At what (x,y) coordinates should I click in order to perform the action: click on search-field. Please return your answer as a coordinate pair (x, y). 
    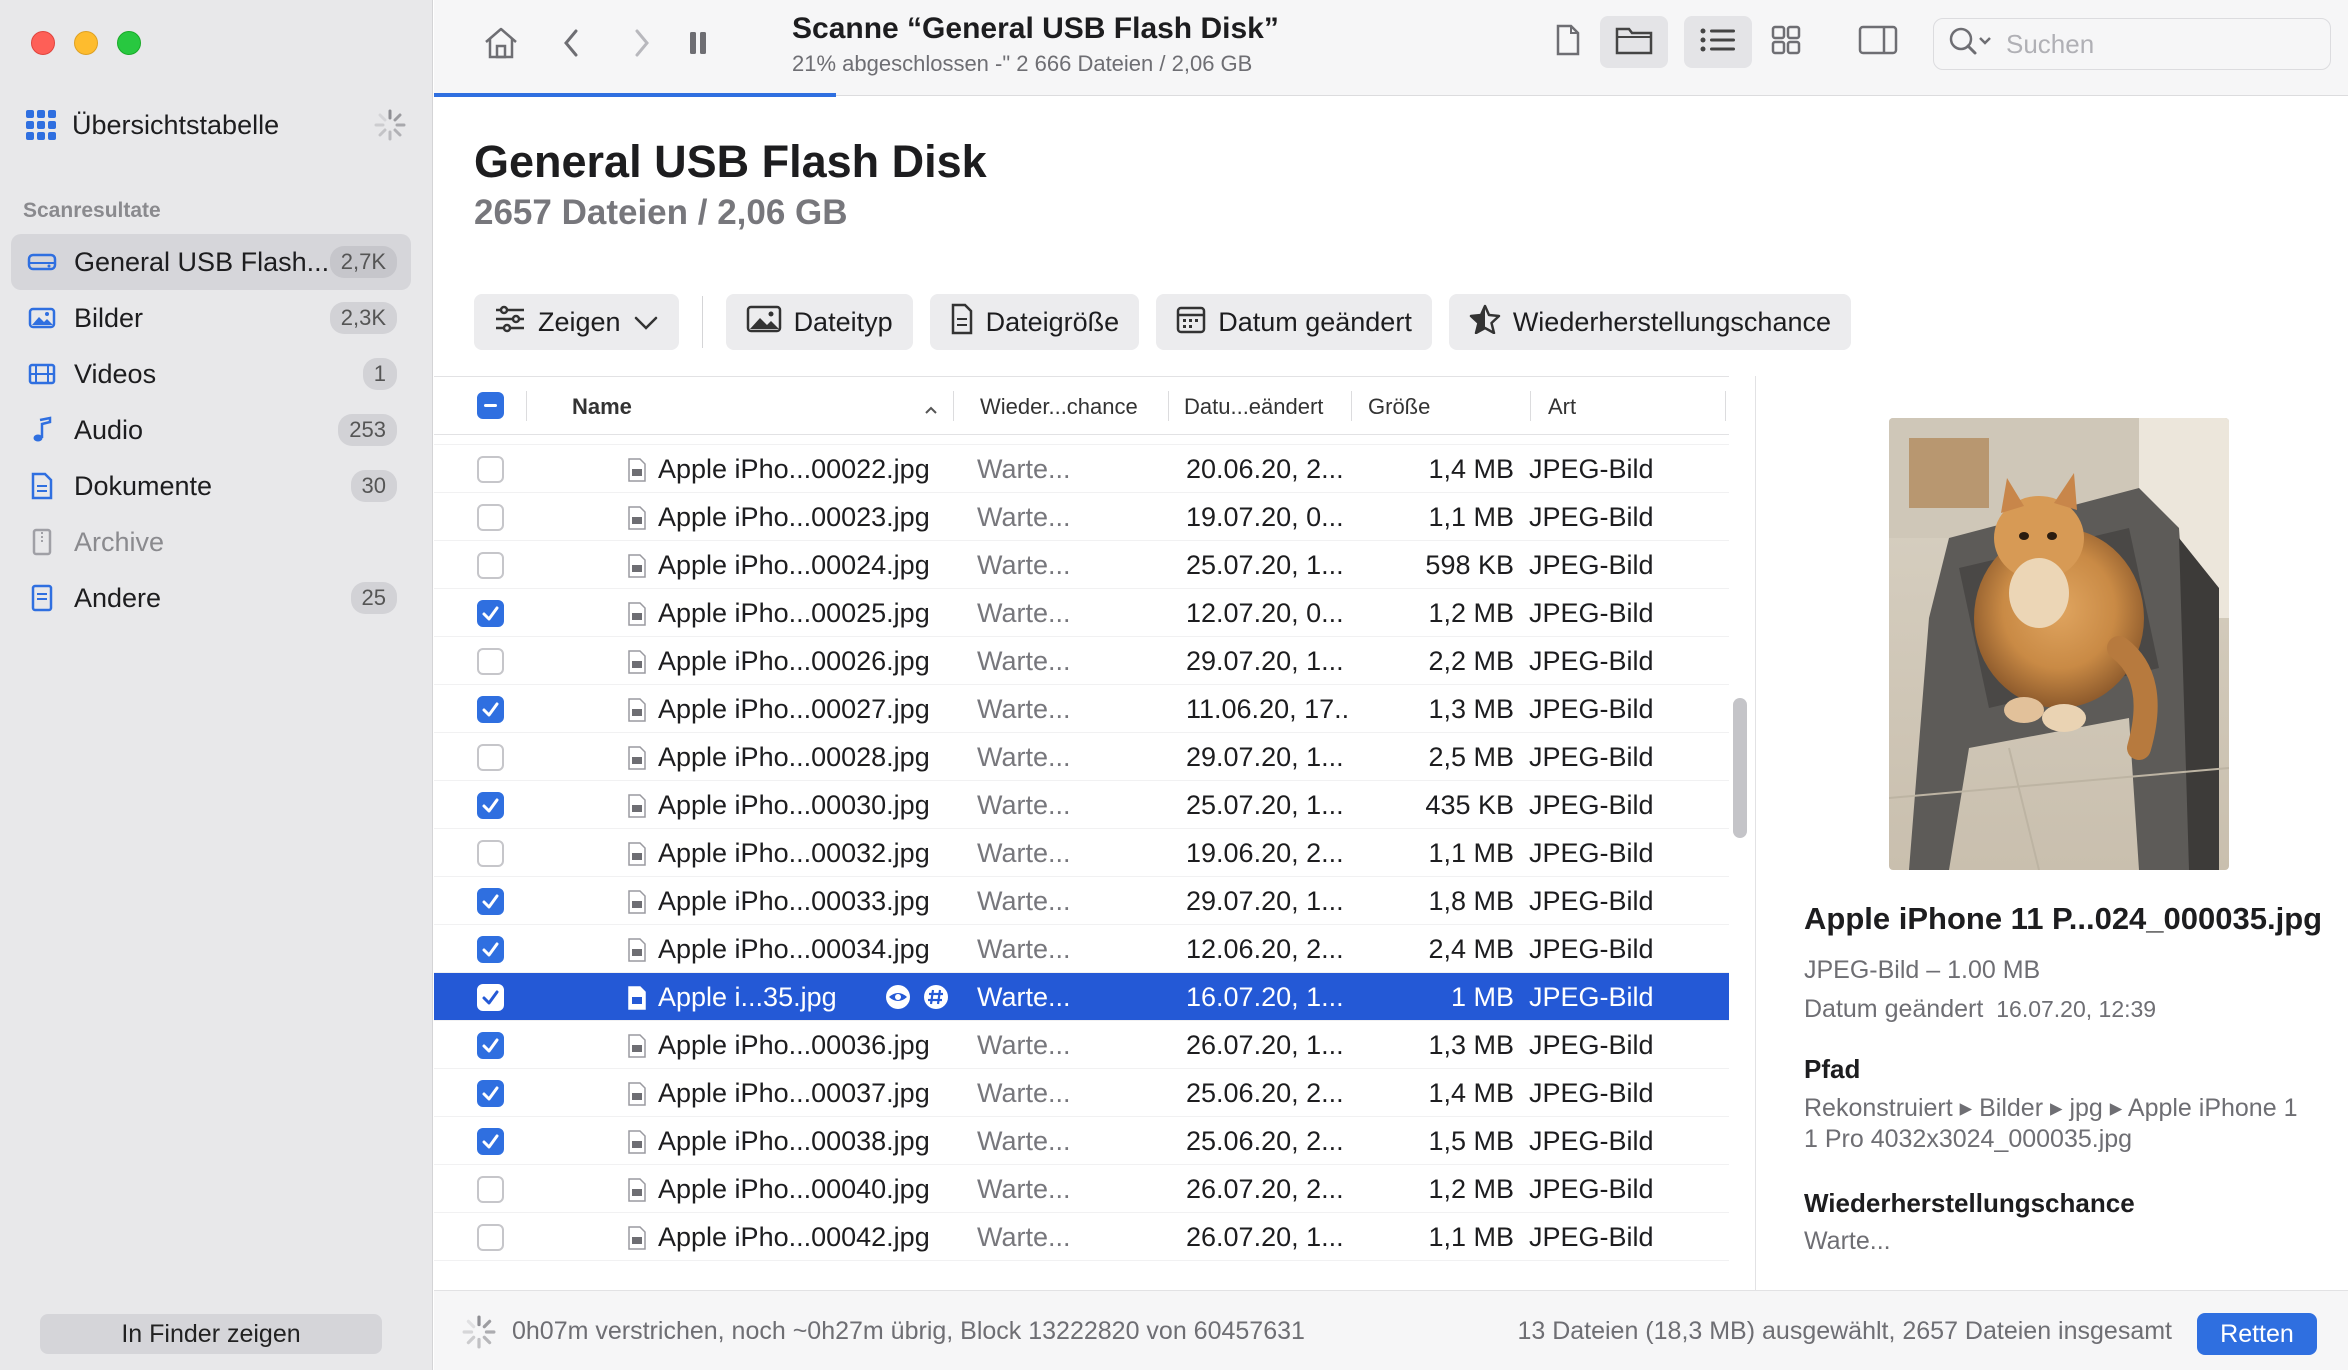
    Looking at the image, I should click on (2132, 44).